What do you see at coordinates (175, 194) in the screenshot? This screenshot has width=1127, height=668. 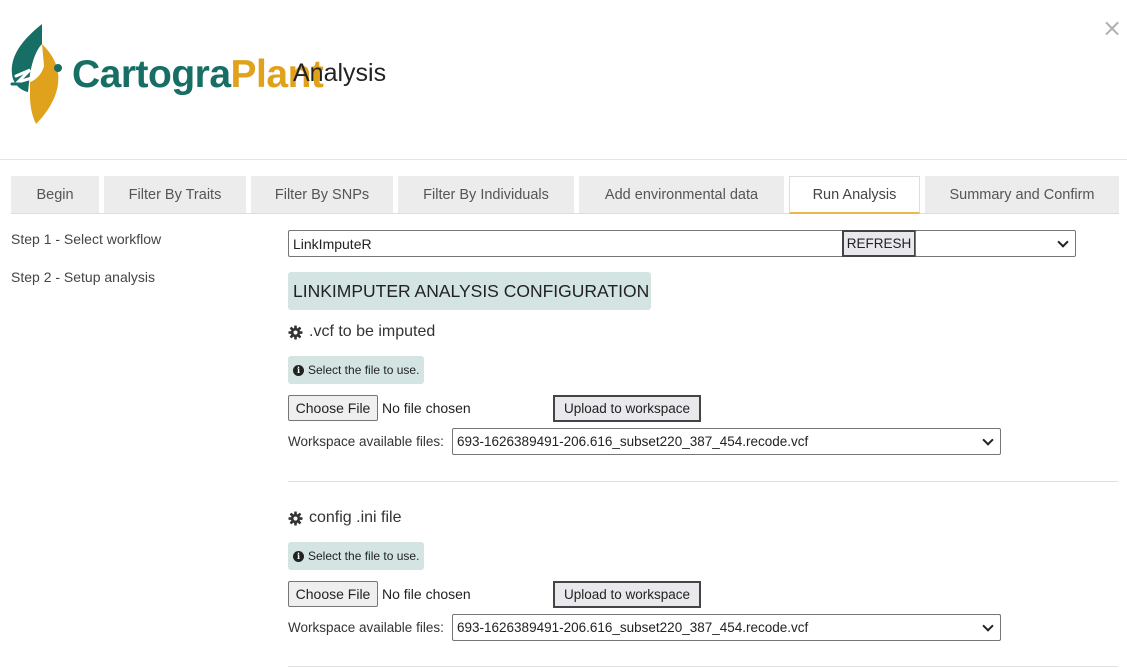 I see `tab-filter-by-traits: Filter By Traits` at bounding box center [175, 194].